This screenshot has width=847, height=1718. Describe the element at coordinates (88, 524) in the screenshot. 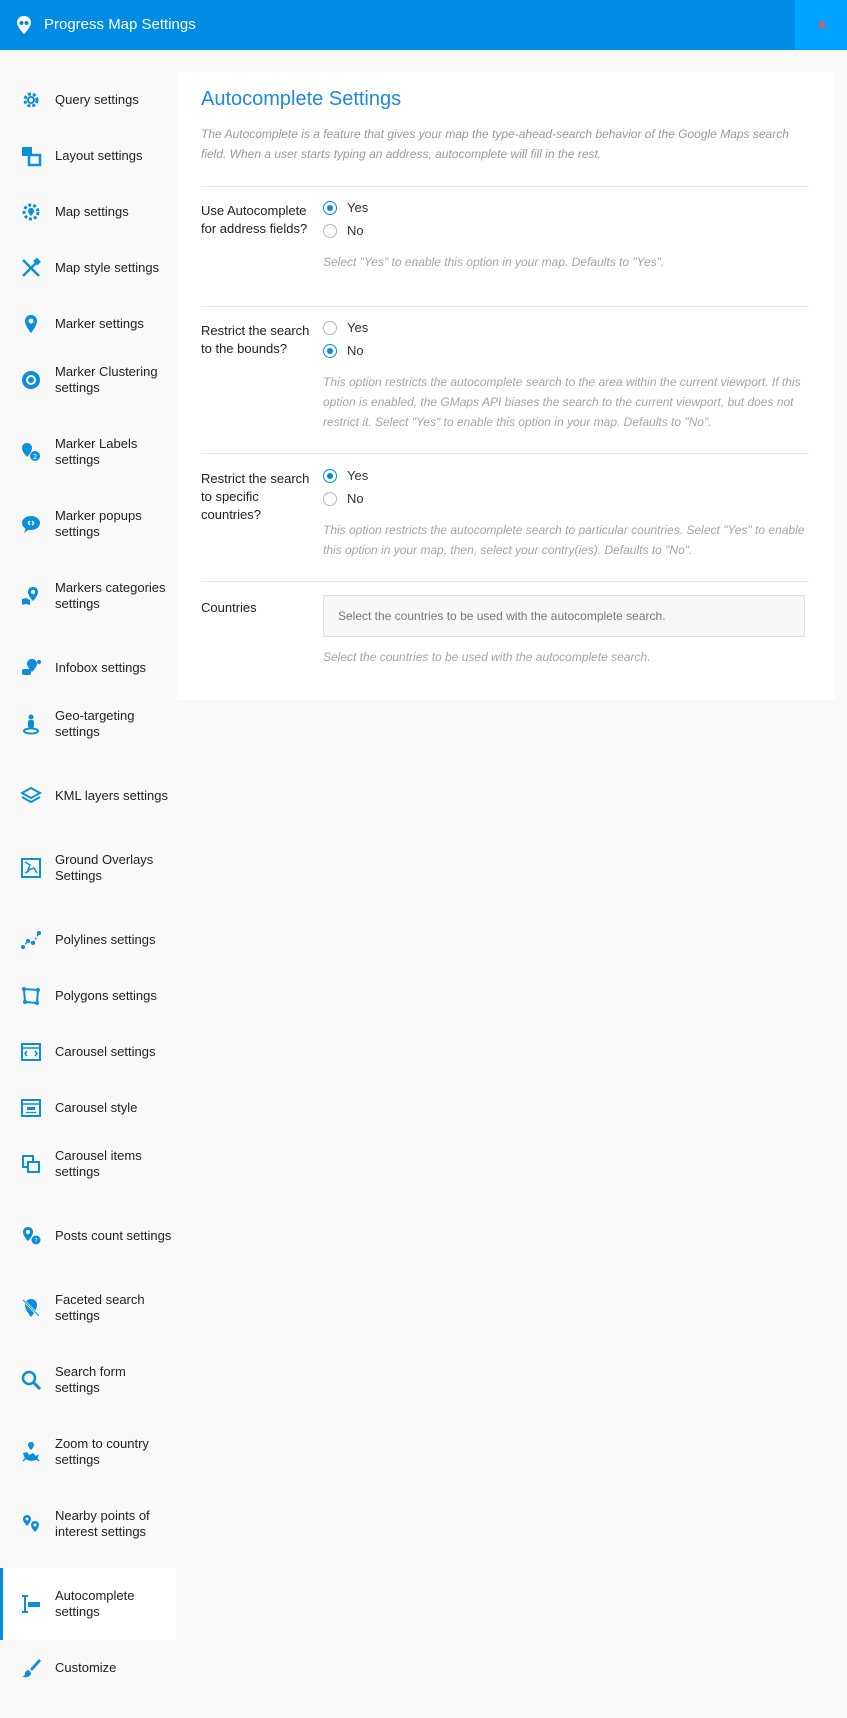

I see `sidebar-item-marker-popups-settings: Marker popups settings` at that location.